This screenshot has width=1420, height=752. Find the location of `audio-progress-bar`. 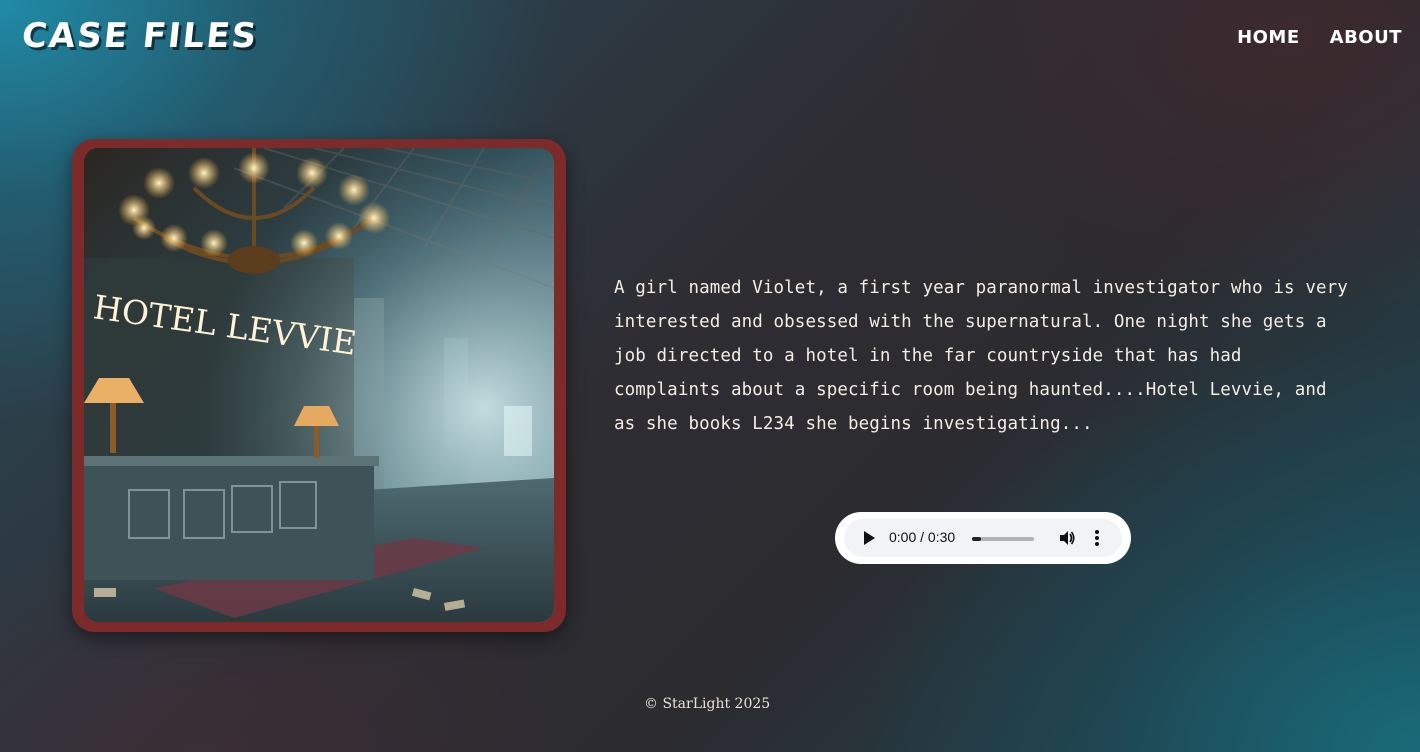

audio-progress-bar is located at coordinates (1003, 539).